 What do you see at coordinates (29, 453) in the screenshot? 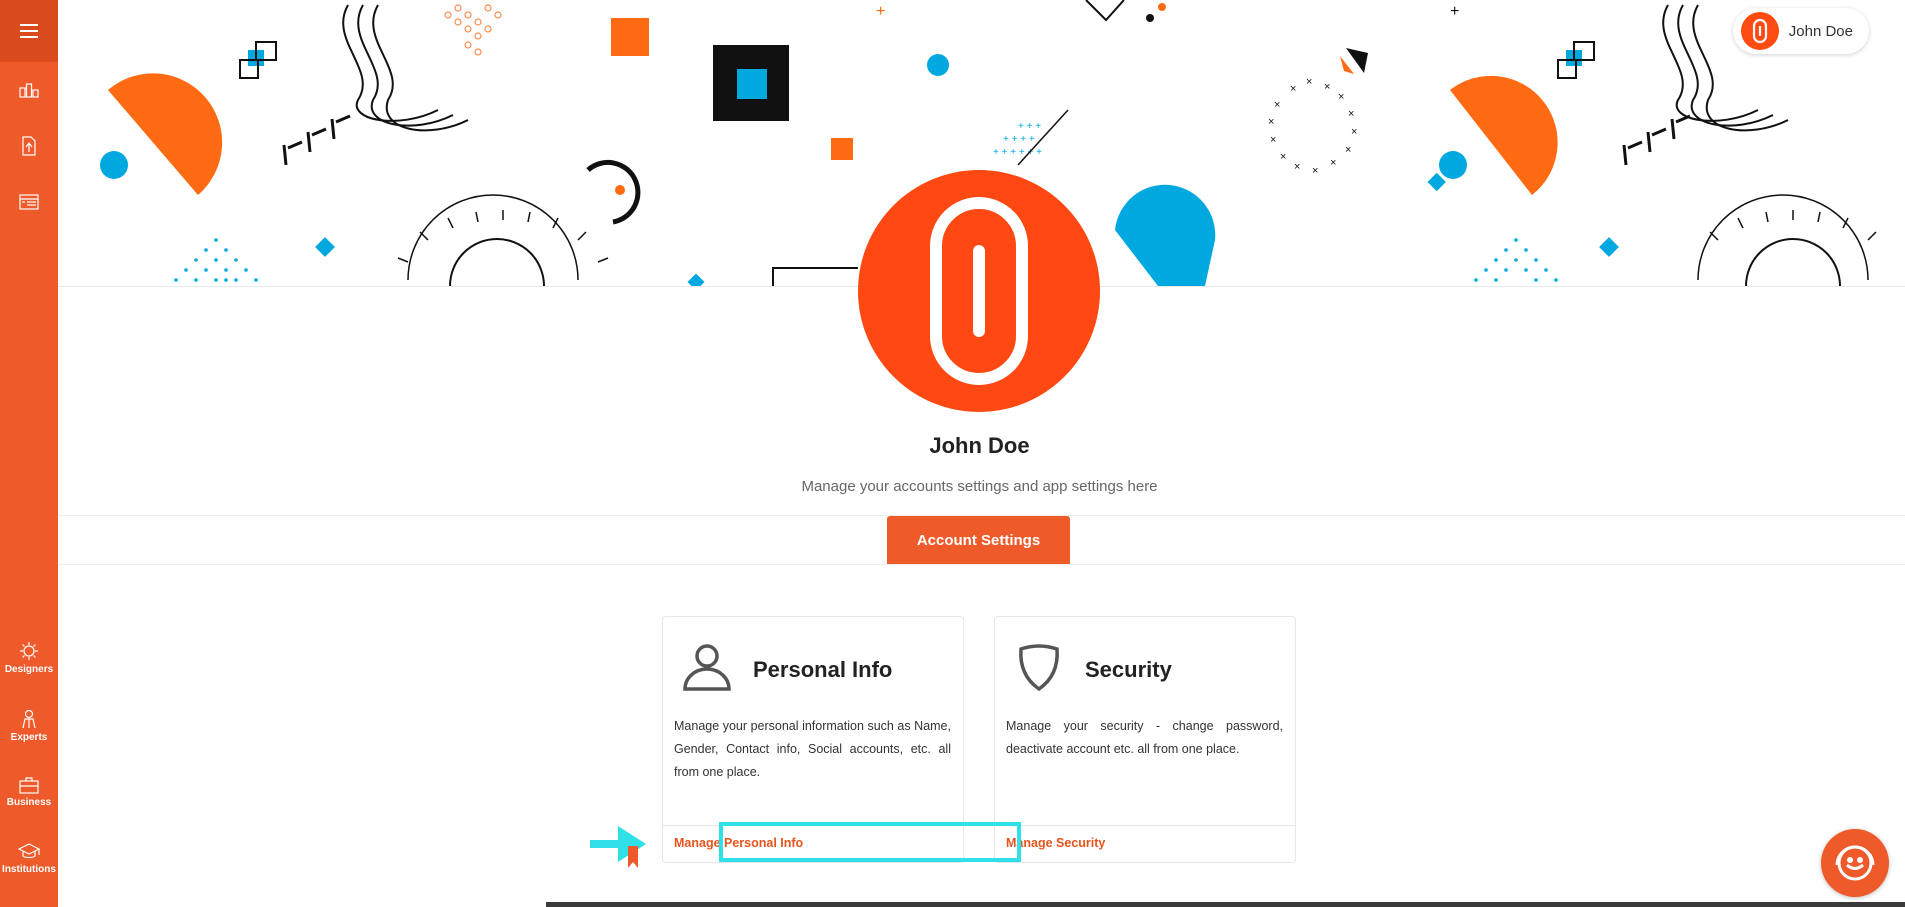
I see `sidebar: Designers Experts Business Institutions` at bounding box center [29, 453].